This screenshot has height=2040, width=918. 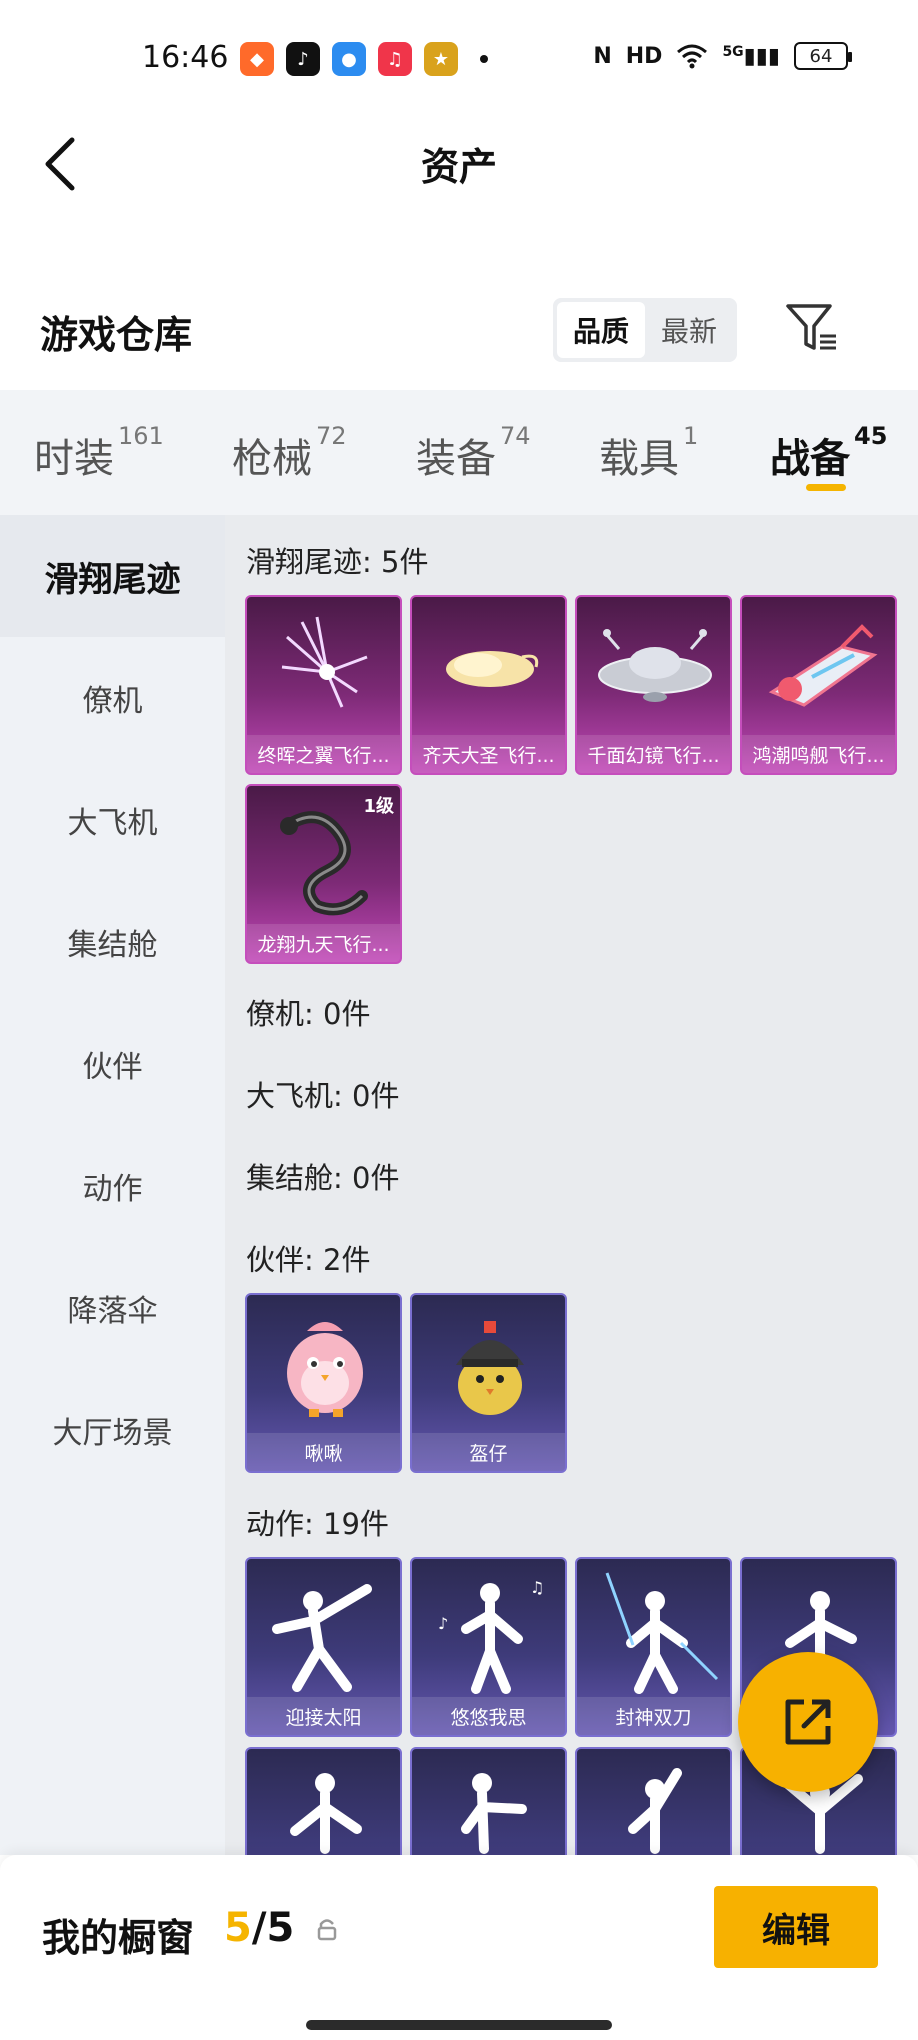 I want to click on sort-by-newest: 最新, so click(x=689, y=330).